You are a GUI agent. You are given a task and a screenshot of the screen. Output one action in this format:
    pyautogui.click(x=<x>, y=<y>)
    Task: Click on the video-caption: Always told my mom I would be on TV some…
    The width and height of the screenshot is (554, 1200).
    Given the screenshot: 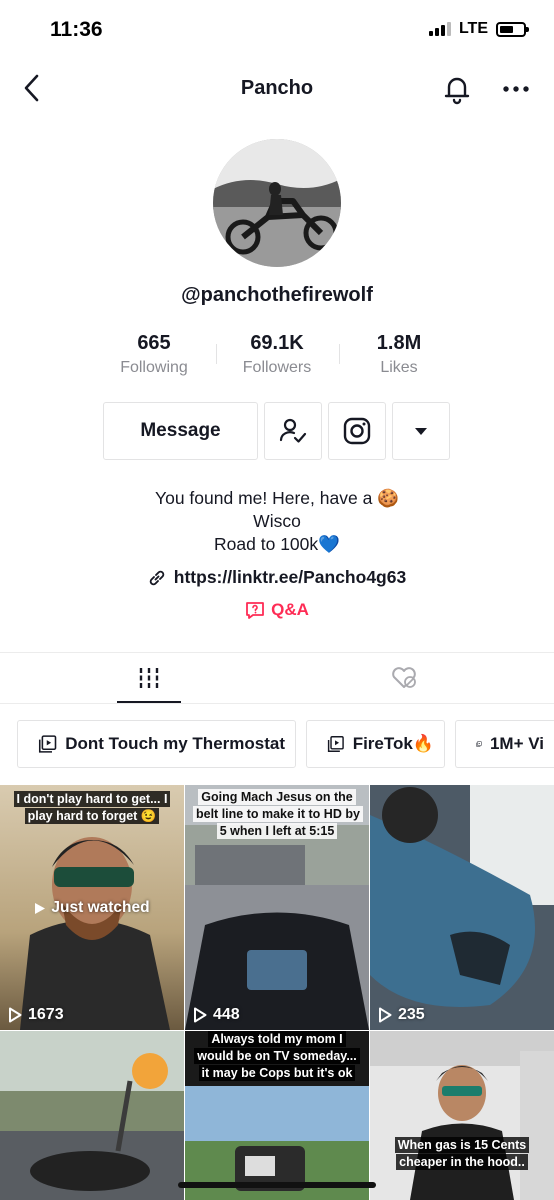 What is the action you would take?
    pyautogui.click(x=277, y=1056)
    